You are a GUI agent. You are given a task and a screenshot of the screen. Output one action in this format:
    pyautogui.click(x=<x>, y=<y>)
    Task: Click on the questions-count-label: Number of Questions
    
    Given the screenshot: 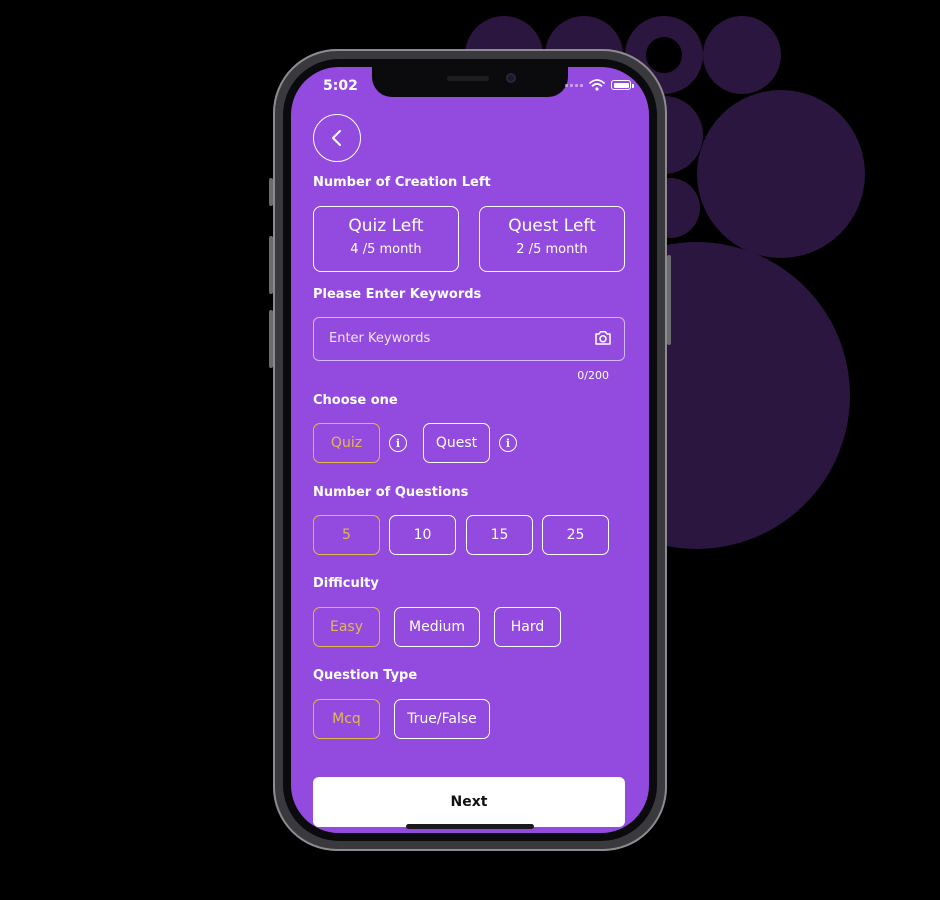 What is the action you would take?
    pyautogui.click(x=391, y=492)
    